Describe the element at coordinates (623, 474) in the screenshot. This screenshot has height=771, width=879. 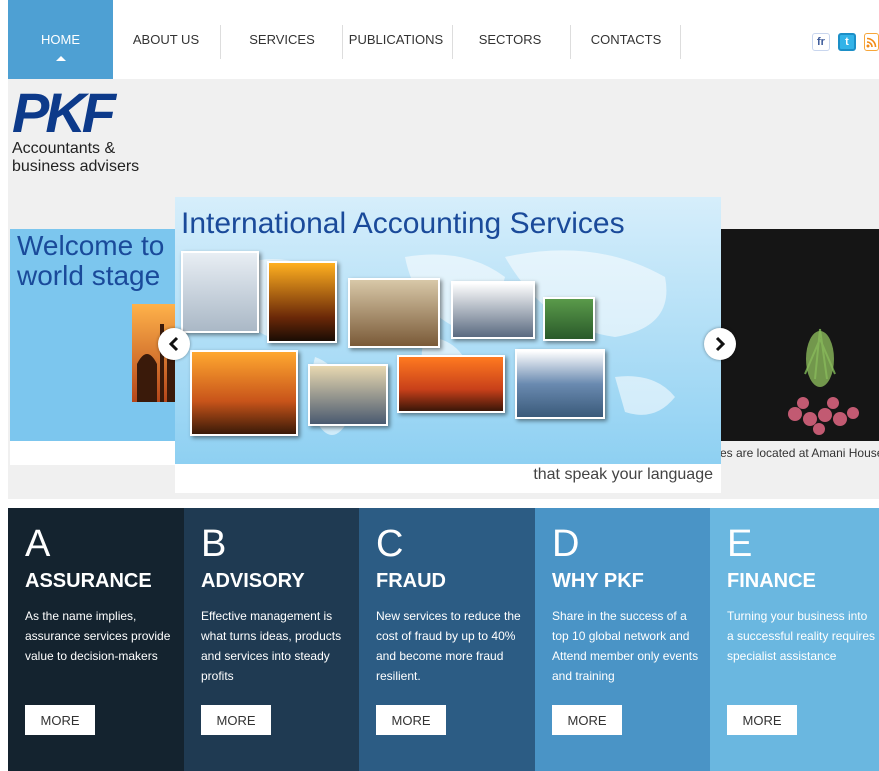
I see `slide-main-caption: that speak your language` at that location.